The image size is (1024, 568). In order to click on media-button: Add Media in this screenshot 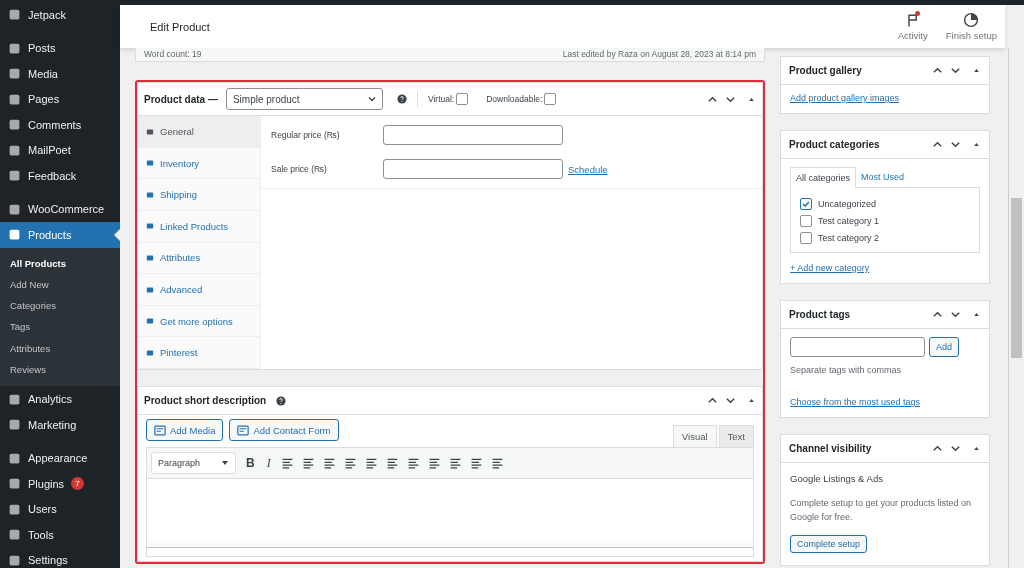, I will do `click(185, 430)`.